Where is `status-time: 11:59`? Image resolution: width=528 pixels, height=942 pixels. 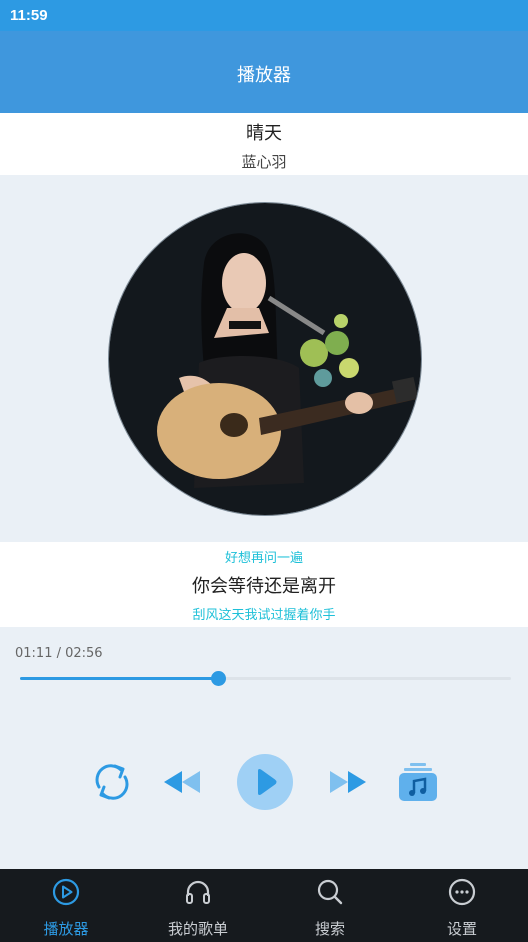
status-time: 11:59 is located at coordinates (29, 15).